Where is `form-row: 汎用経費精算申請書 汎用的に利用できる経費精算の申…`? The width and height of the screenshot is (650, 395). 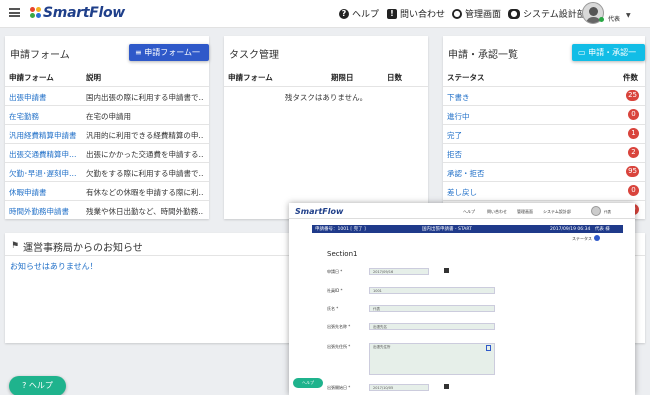
form-row: 汎用経費精算申請書 汎用的に利用できる経費精算の申… is located at coordinates (107, 133).